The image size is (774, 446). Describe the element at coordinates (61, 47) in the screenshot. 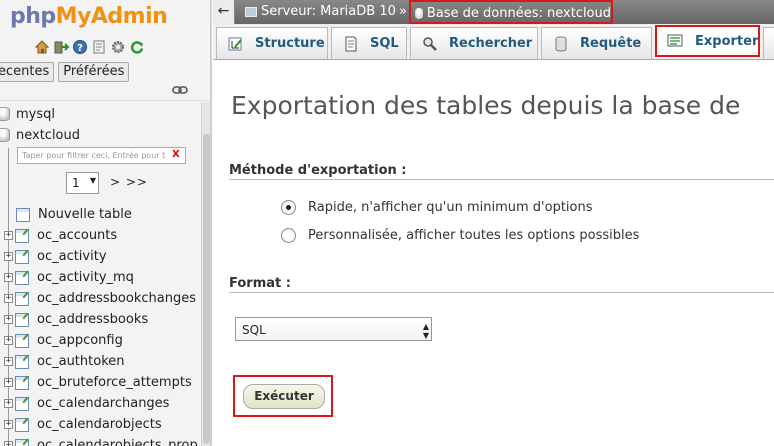

I see `logout-icon` at that location.